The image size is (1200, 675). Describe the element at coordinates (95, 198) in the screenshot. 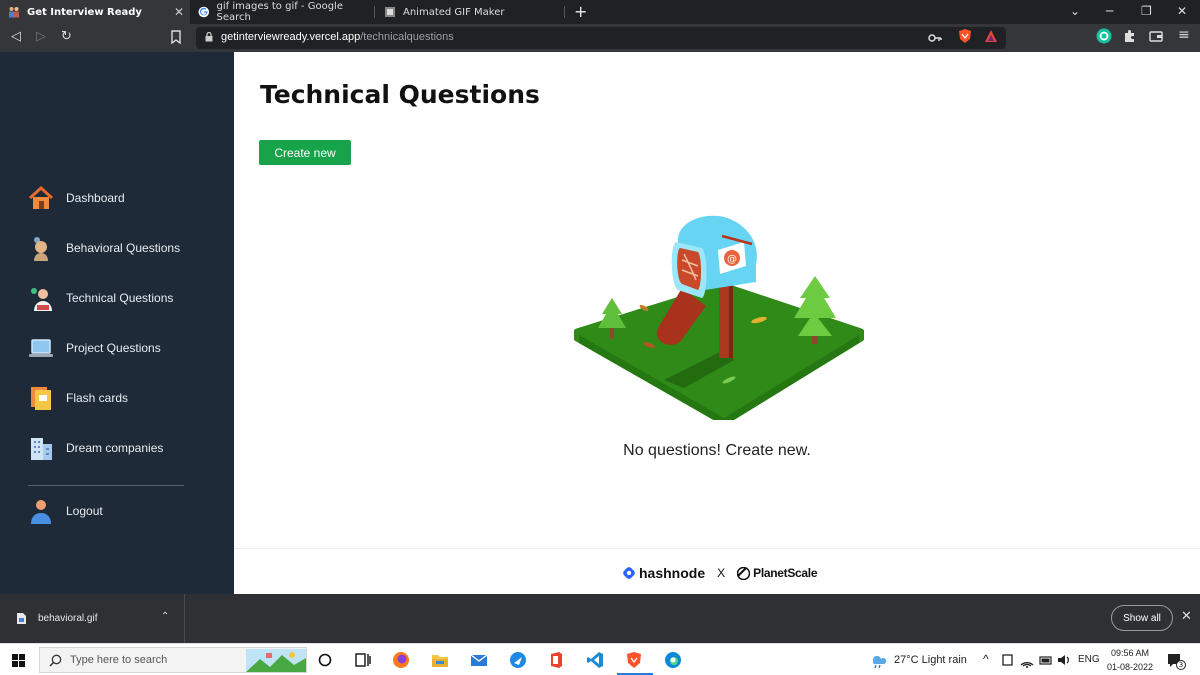

I see `sidebar-item-label: Dashboard` at that location.